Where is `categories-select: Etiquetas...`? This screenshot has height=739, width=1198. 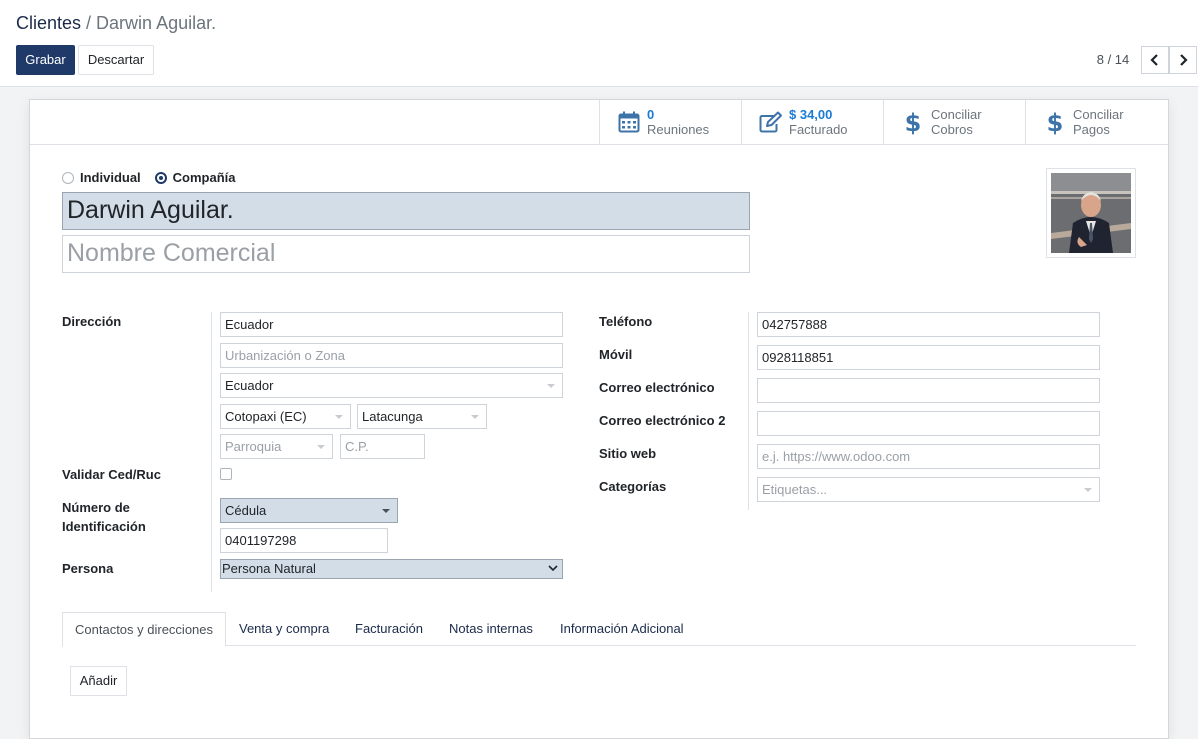 categories-select: Etiquetas... is located at coordinates (928, 489).